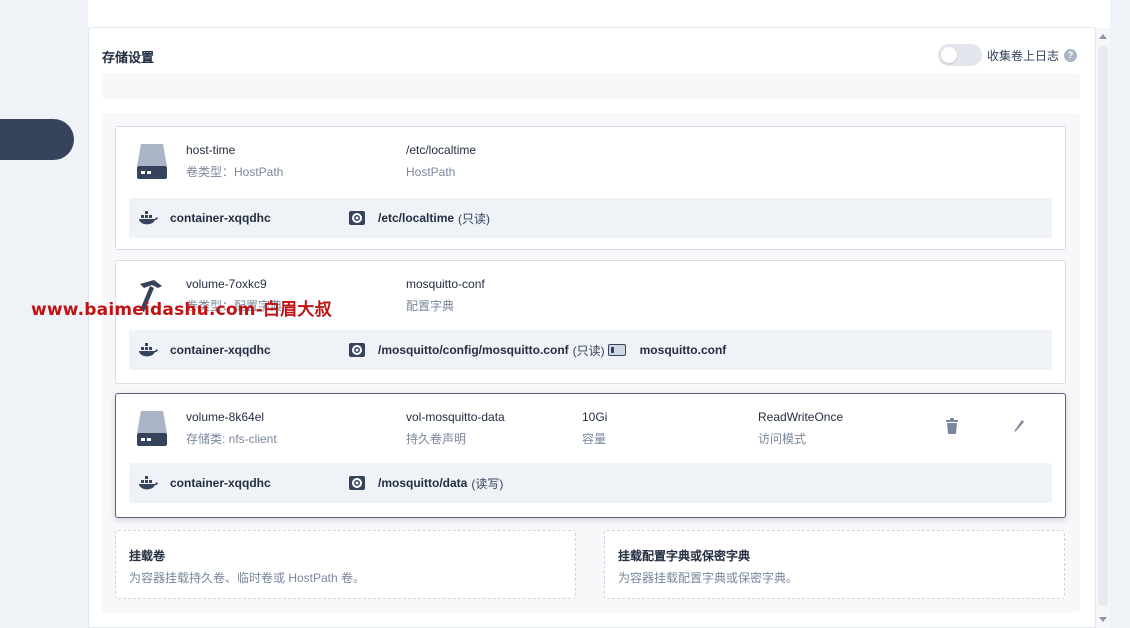 The height and width of the screenshot is (628, 1130). What do you see at coordinates (616, 350) in the screenshot?
I see `file-icon` at bounding box center [616, 350].